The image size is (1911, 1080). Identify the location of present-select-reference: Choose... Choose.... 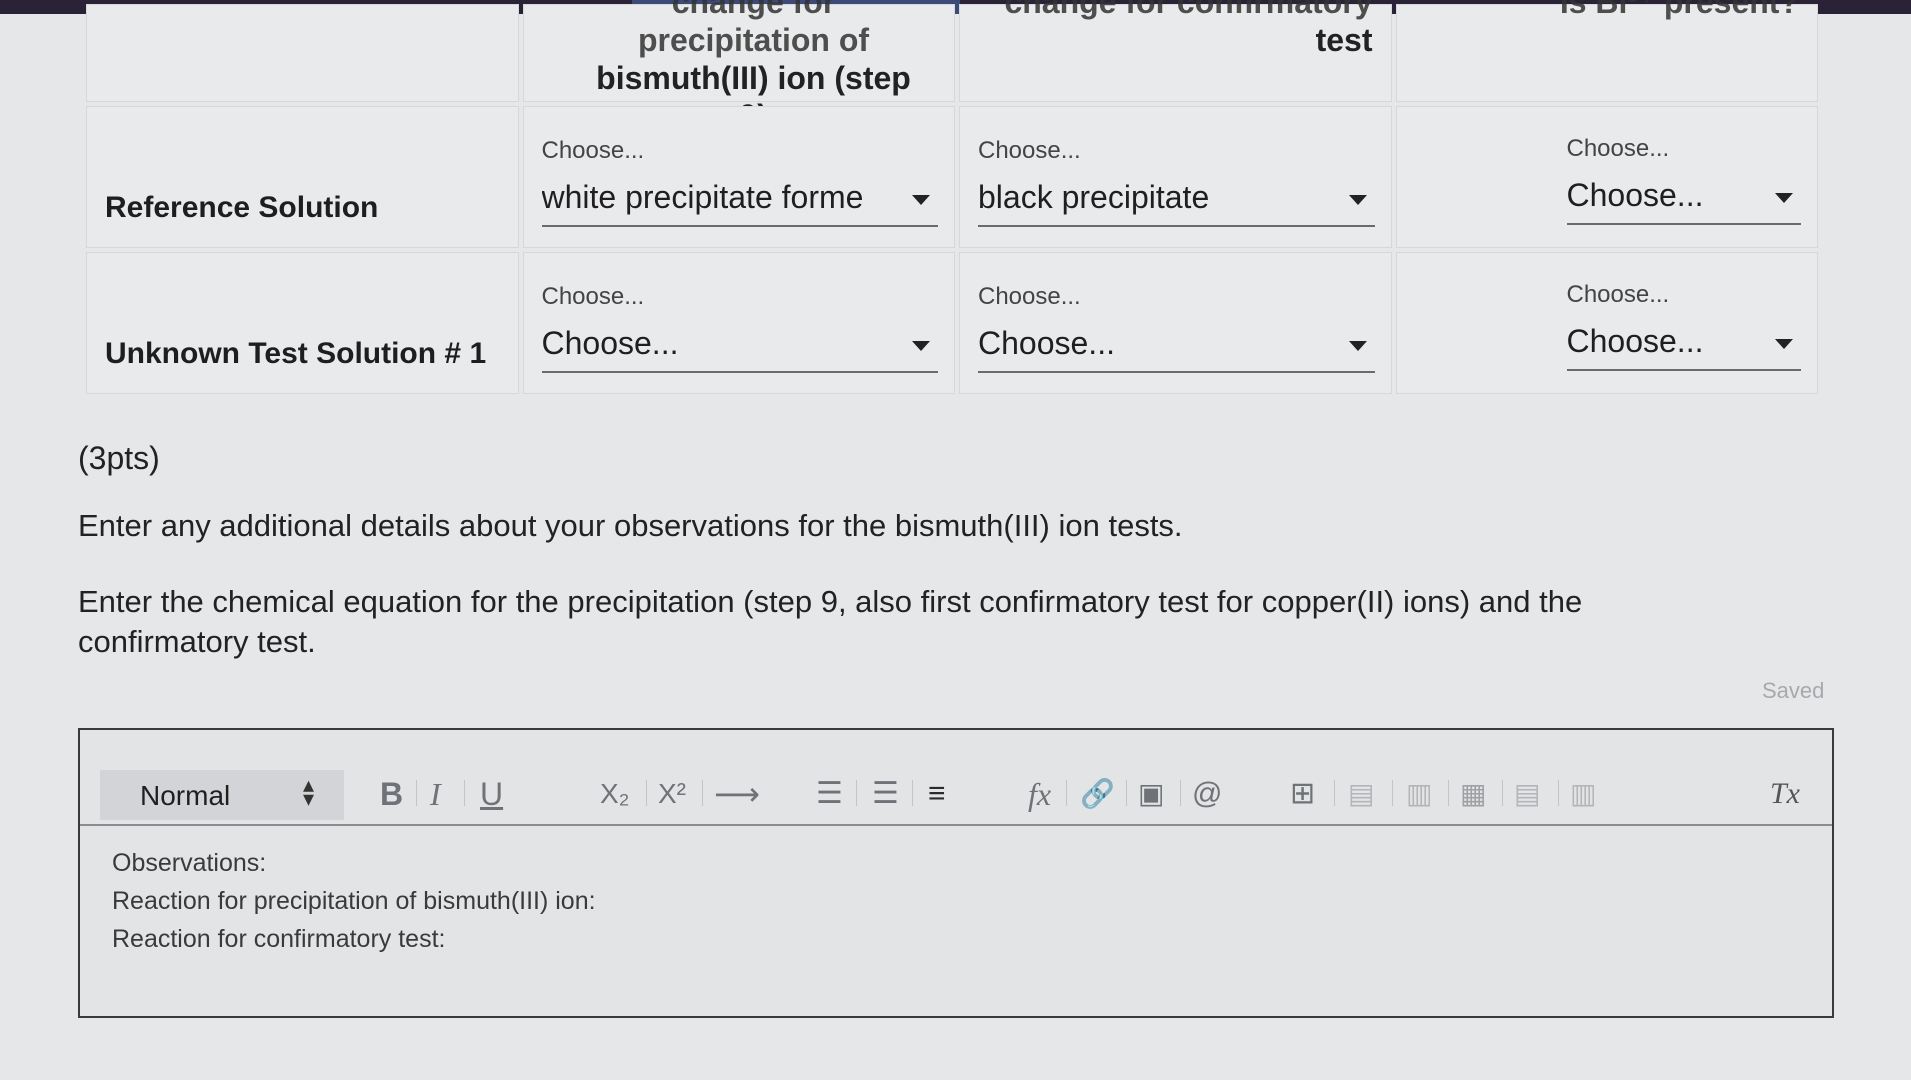
(1683, 180).